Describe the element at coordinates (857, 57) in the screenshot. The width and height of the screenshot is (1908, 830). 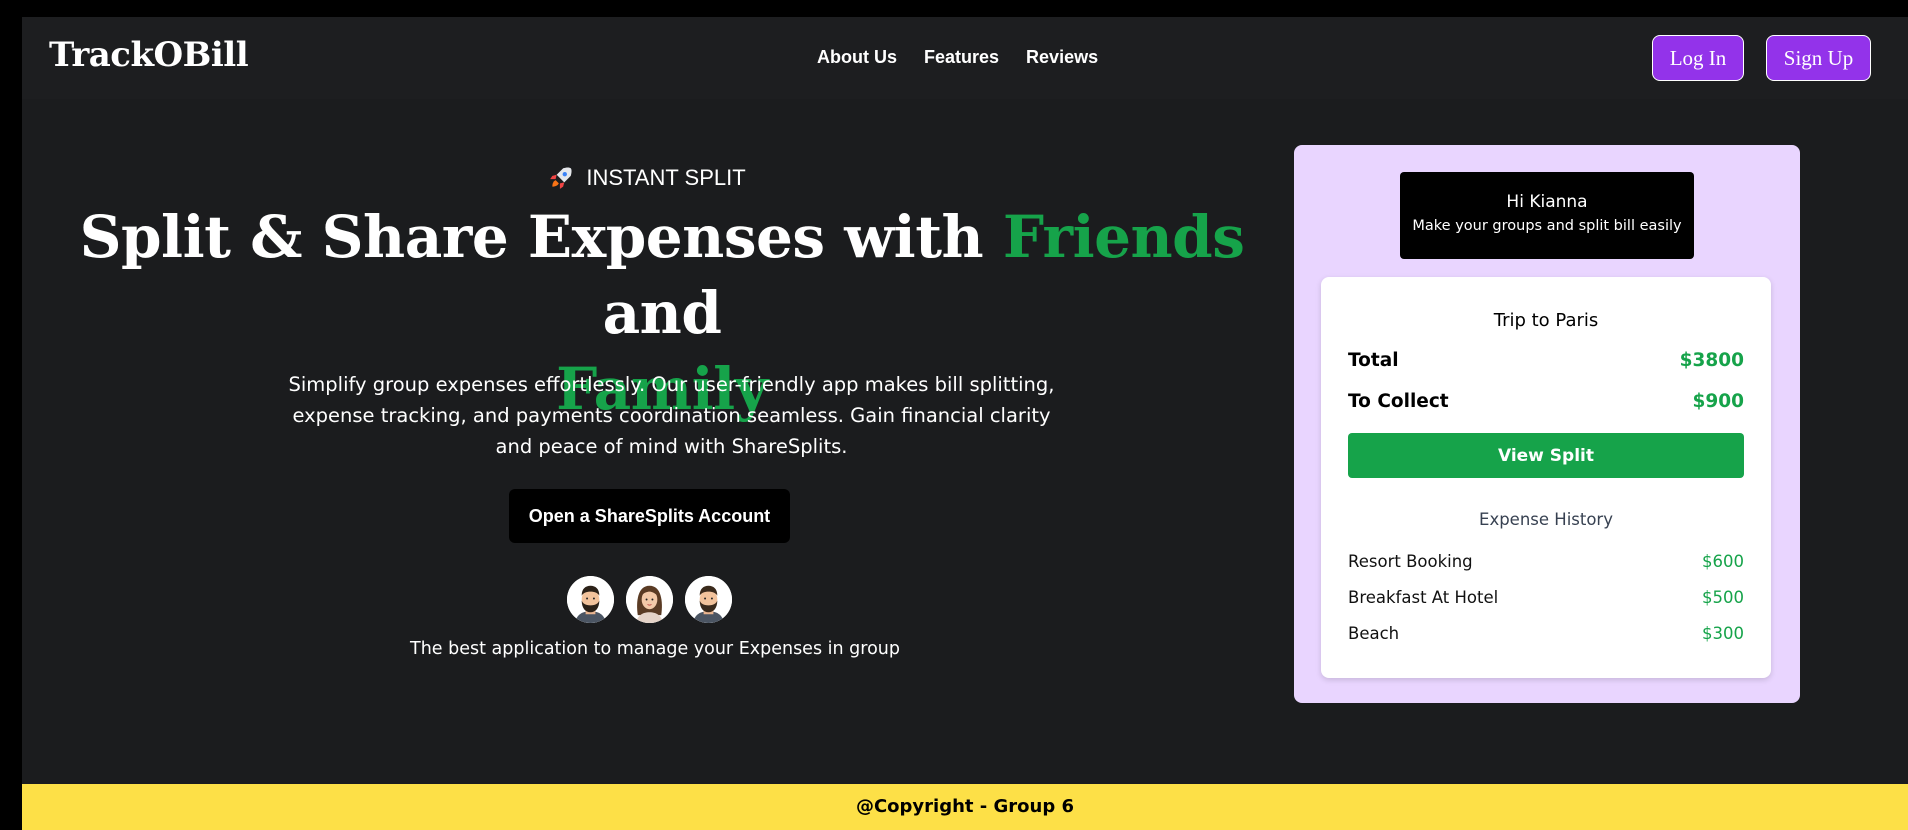
I see `nav-about-us: About Us` at that location.